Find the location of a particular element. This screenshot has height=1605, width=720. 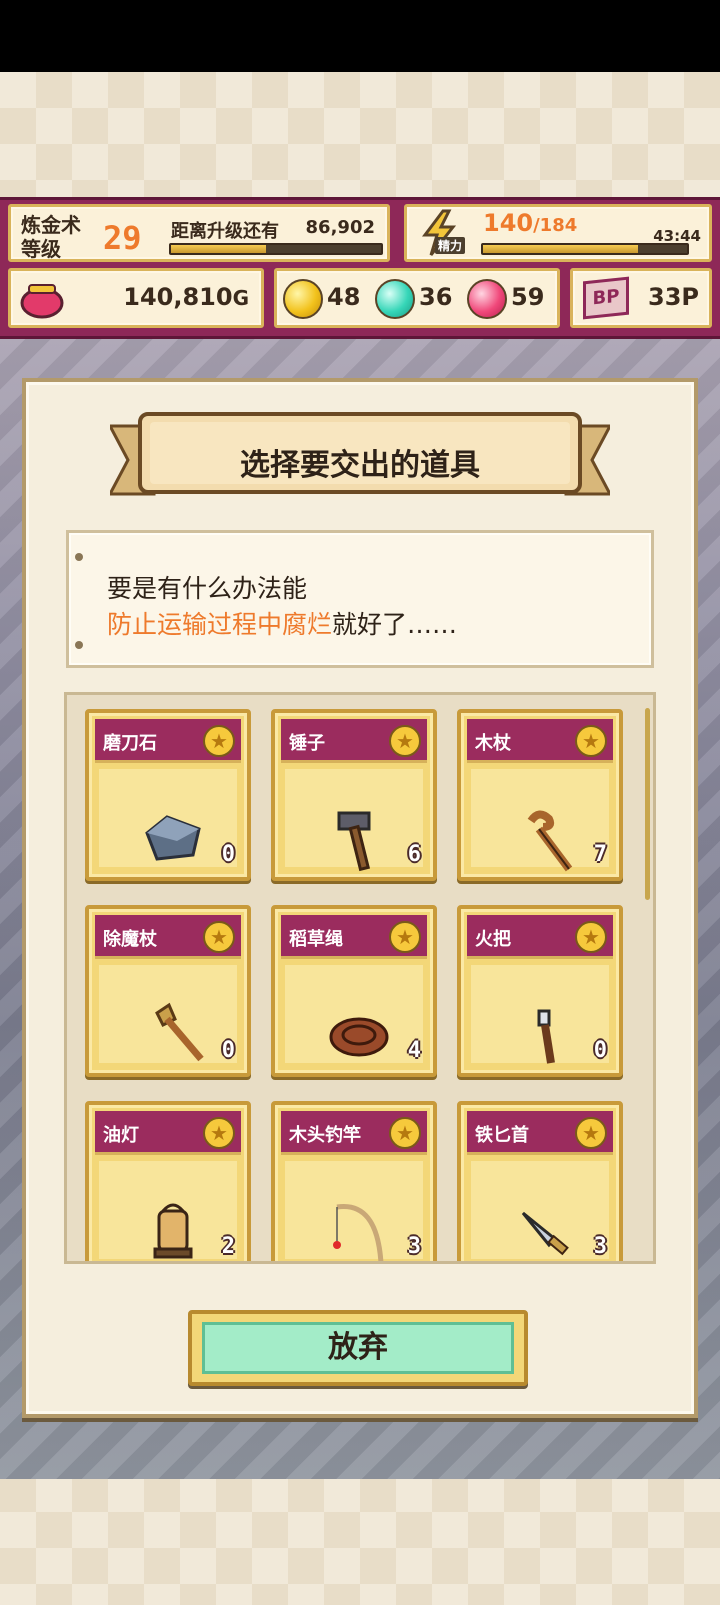

item-count: 4 is located at coordinates (414, 1050).